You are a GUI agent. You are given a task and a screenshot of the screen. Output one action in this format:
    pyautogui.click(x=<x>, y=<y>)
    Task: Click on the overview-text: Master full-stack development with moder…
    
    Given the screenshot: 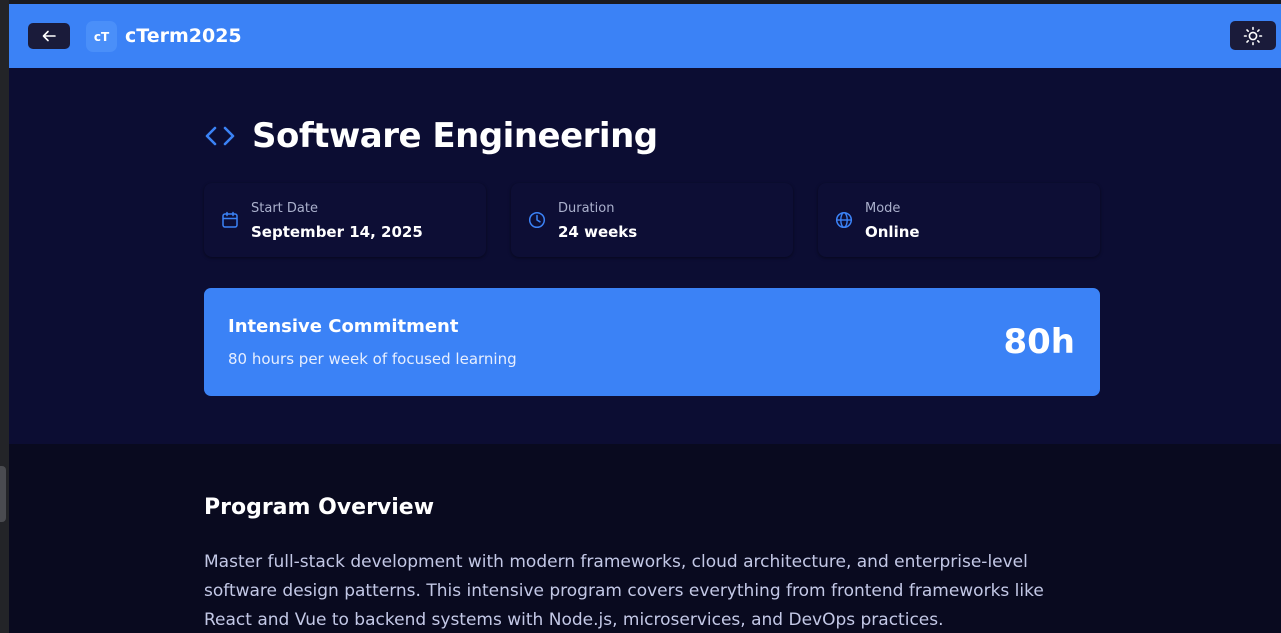 What is the action you would take?
    pyautogui.click(x=624, y=591)
    